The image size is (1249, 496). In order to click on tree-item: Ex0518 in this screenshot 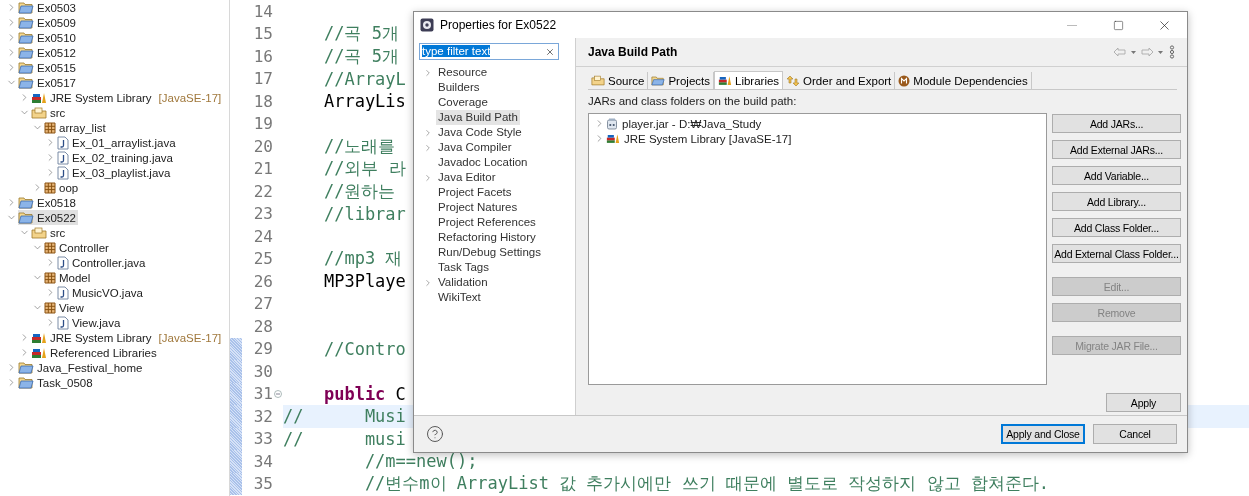, I will do `click(48, 202)`.